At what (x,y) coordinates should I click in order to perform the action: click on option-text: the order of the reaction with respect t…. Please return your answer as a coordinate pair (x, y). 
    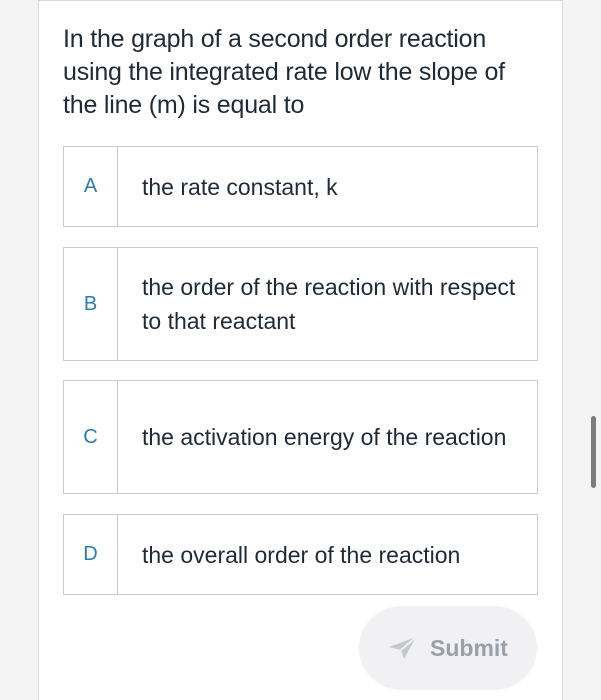
    Looking at the image, I should click on (329, 304).